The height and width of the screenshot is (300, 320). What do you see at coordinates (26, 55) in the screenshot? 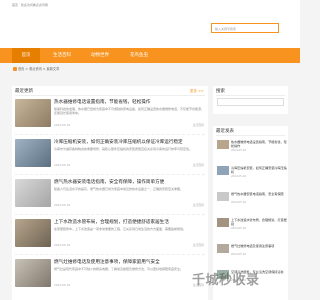
I see `nav-item-home: 首页` at bounding box center [26, 55].